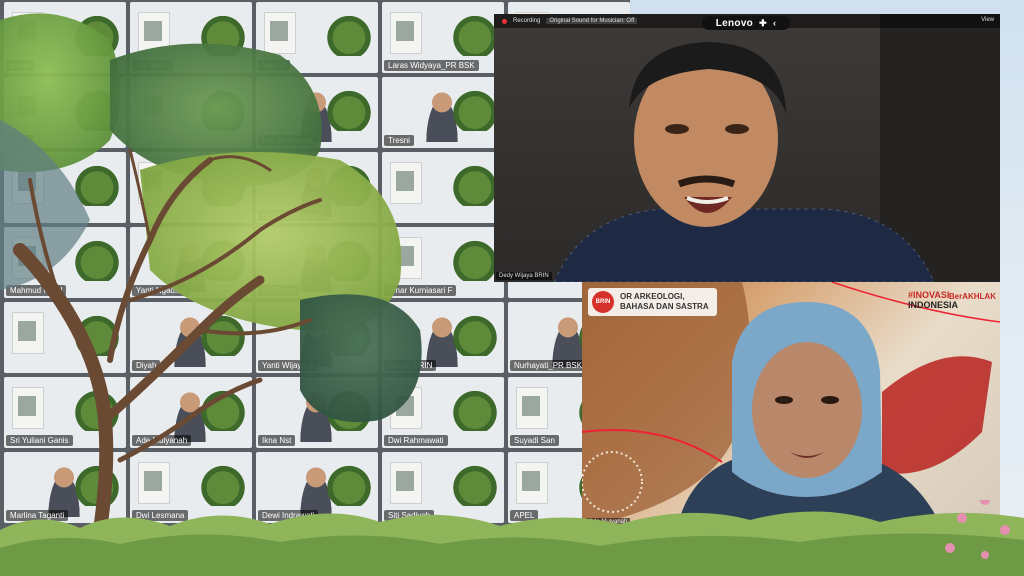 The image size is (1024, 576). What do you see at coordinates (652, 296) in the screenshot?
I see `org-label-line1: OR ARKEOLOGI,` at bounding box center [652, 296].